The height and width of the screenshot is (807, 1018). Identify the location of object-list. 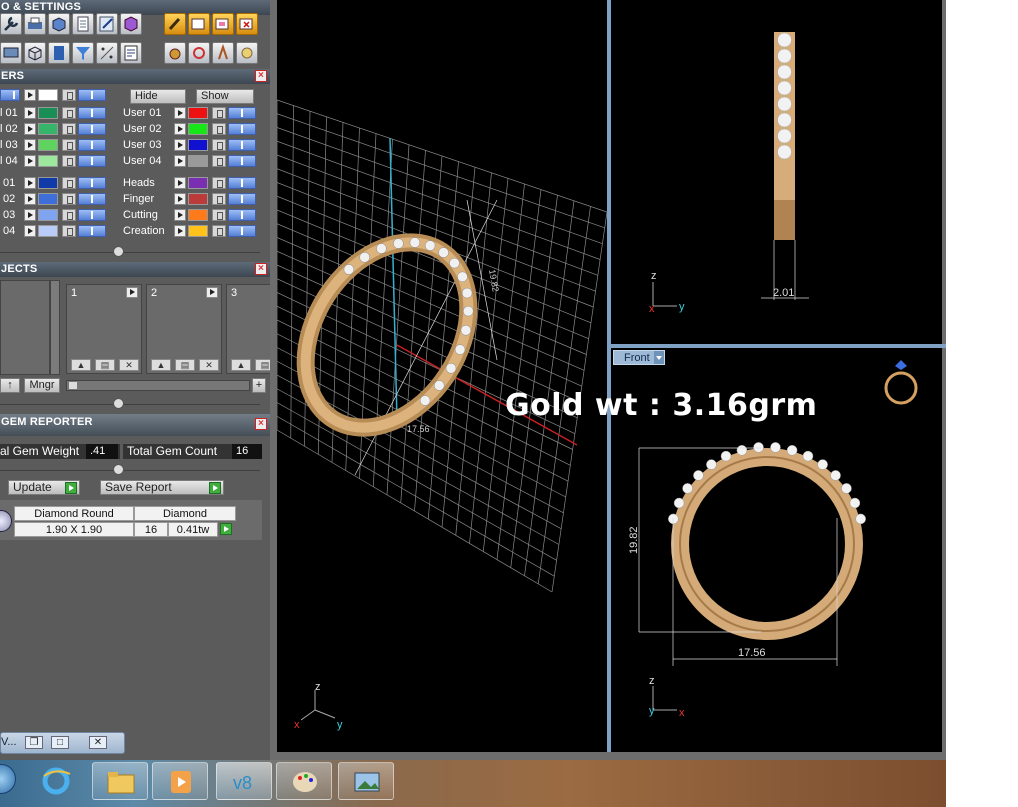
(25, 327).